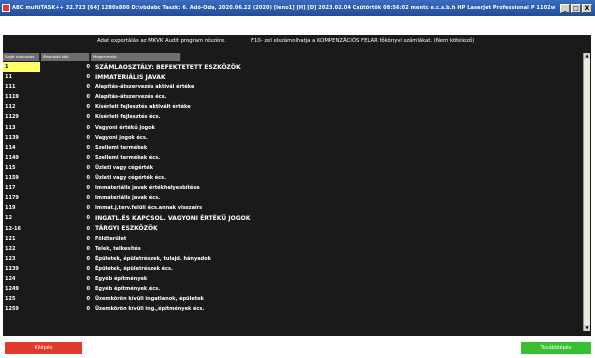  I want to click on table-row: 1179 0 Immateriális javak écs., so click(293, 198).